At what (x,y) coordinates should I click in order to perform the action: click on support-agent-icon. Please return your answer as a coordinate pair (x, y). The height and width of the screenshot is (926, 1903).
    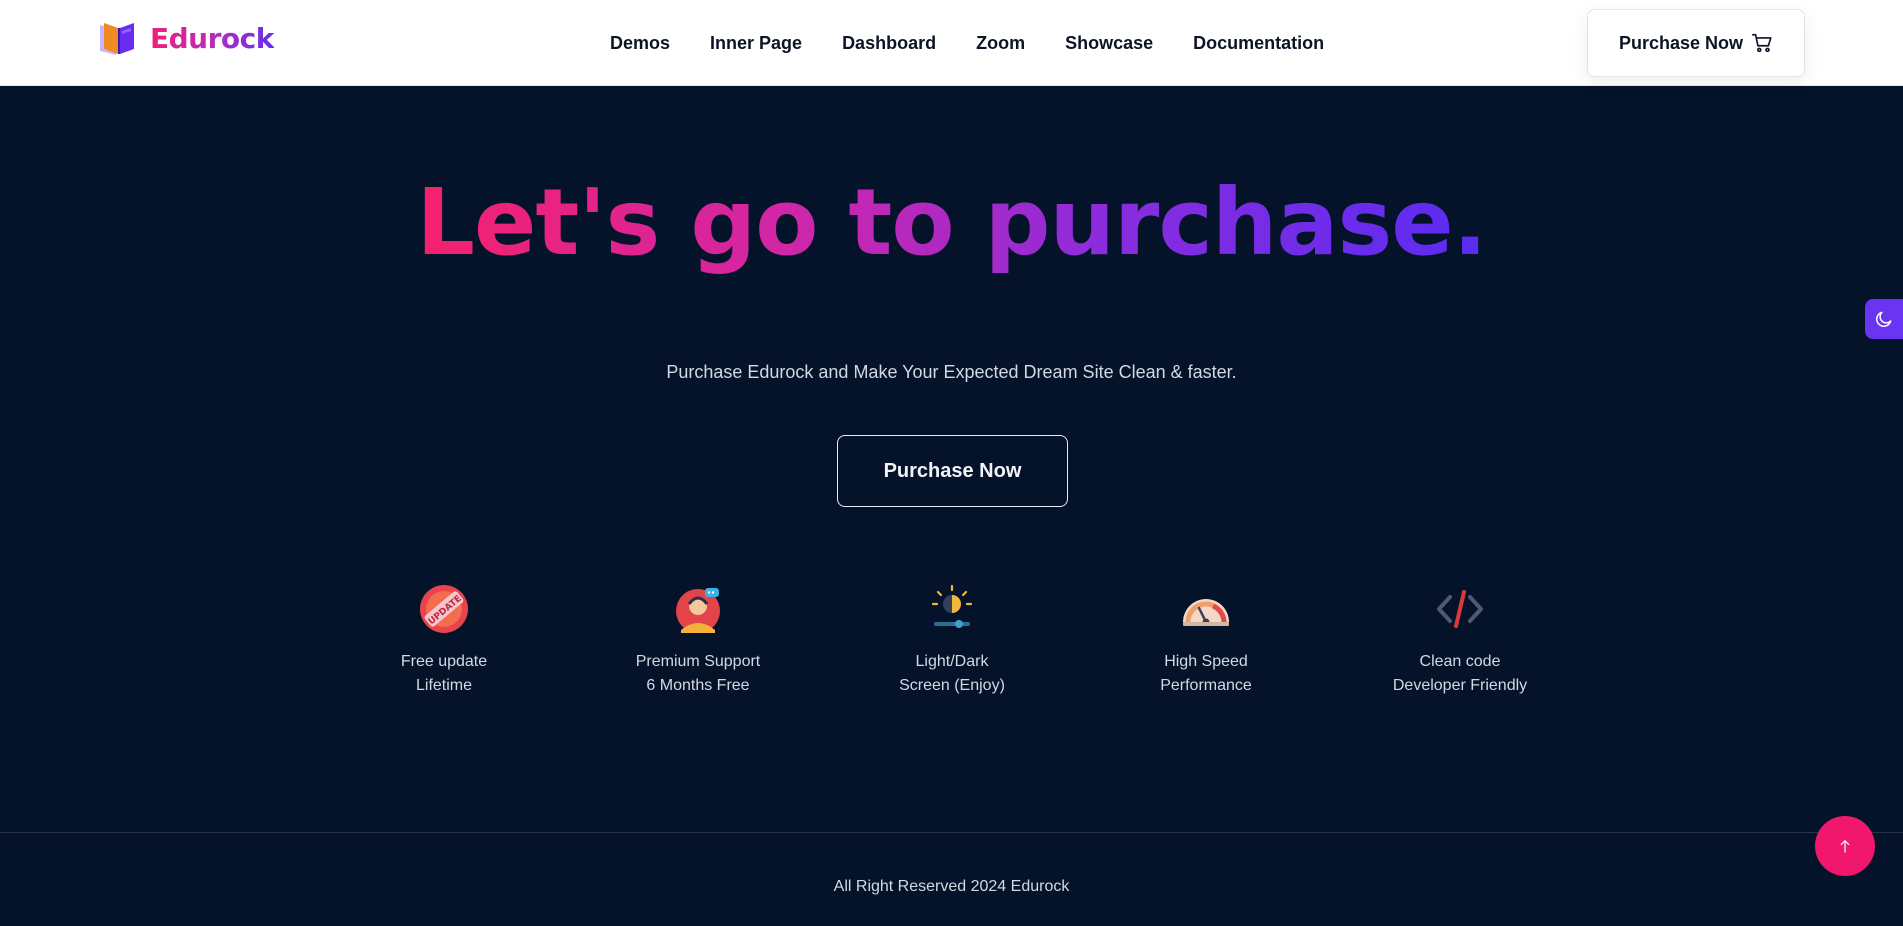
    Looking at the image, I should click on (698, 610).